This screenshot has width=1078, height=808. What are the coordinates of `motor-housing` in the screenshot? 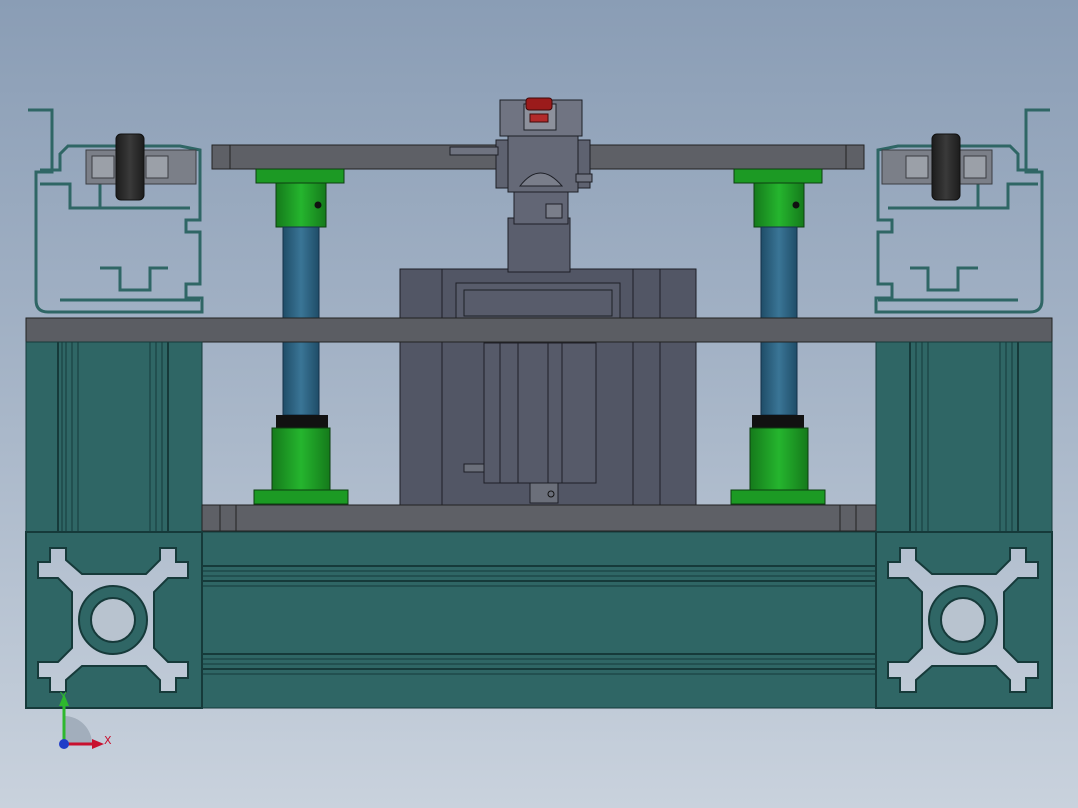 It's located at (548, 387).